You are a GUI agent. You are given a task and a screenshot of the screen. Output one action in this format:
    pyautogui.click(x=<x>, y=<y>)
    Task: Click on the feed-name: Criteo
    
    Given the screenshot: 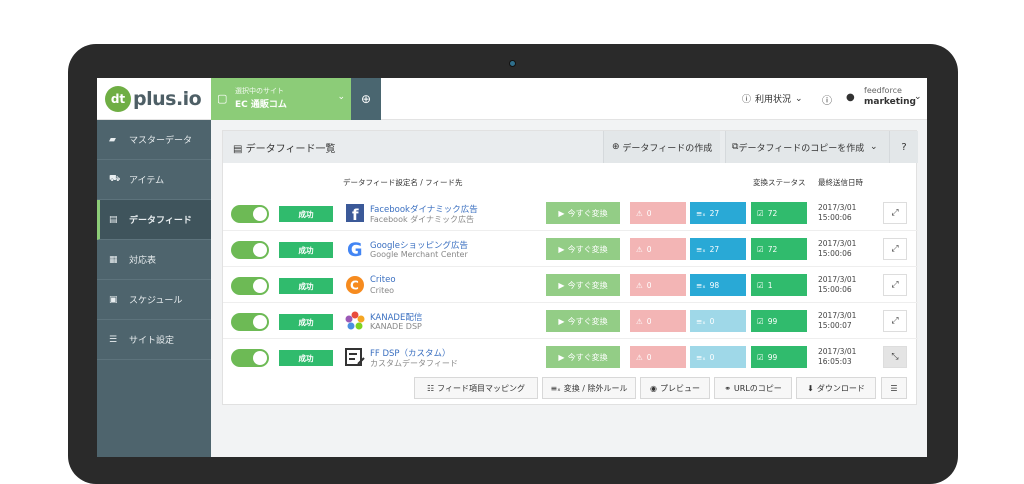 What is the action you would take?
    pyautogui.click(x=383, y=280)
    